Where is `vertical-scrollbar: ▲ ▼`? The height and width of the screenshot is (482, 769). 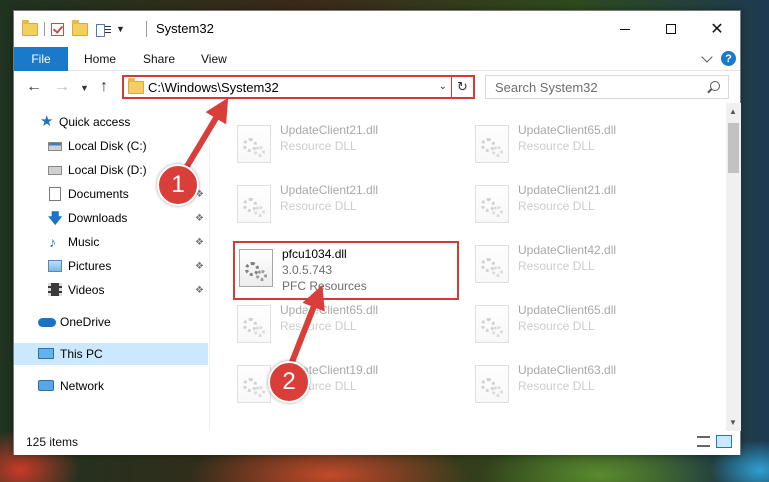
vertical-scrollbar: ▲ ▼ is located at coordinates (733, 267).